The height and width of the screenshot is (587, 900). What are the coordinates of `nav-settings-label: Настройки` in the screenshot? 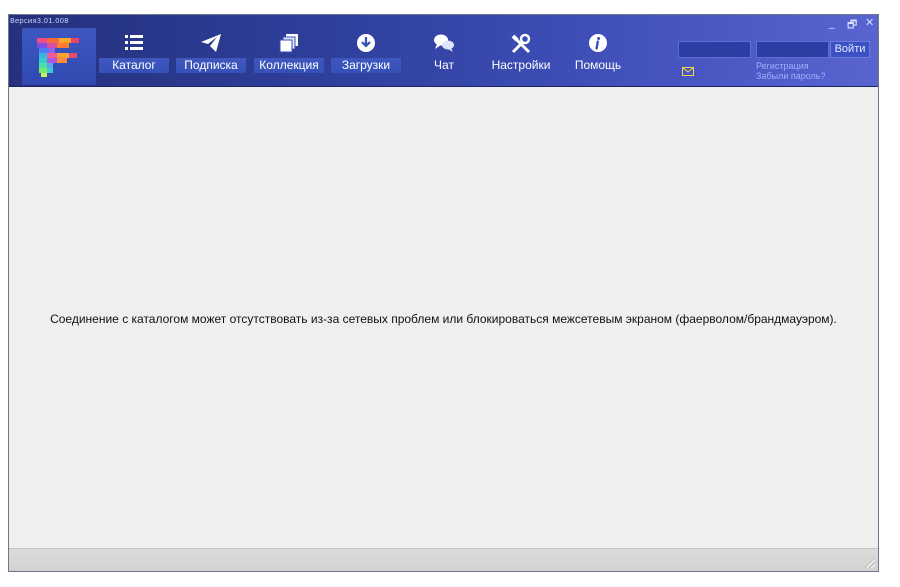 It's located at (521, 65).